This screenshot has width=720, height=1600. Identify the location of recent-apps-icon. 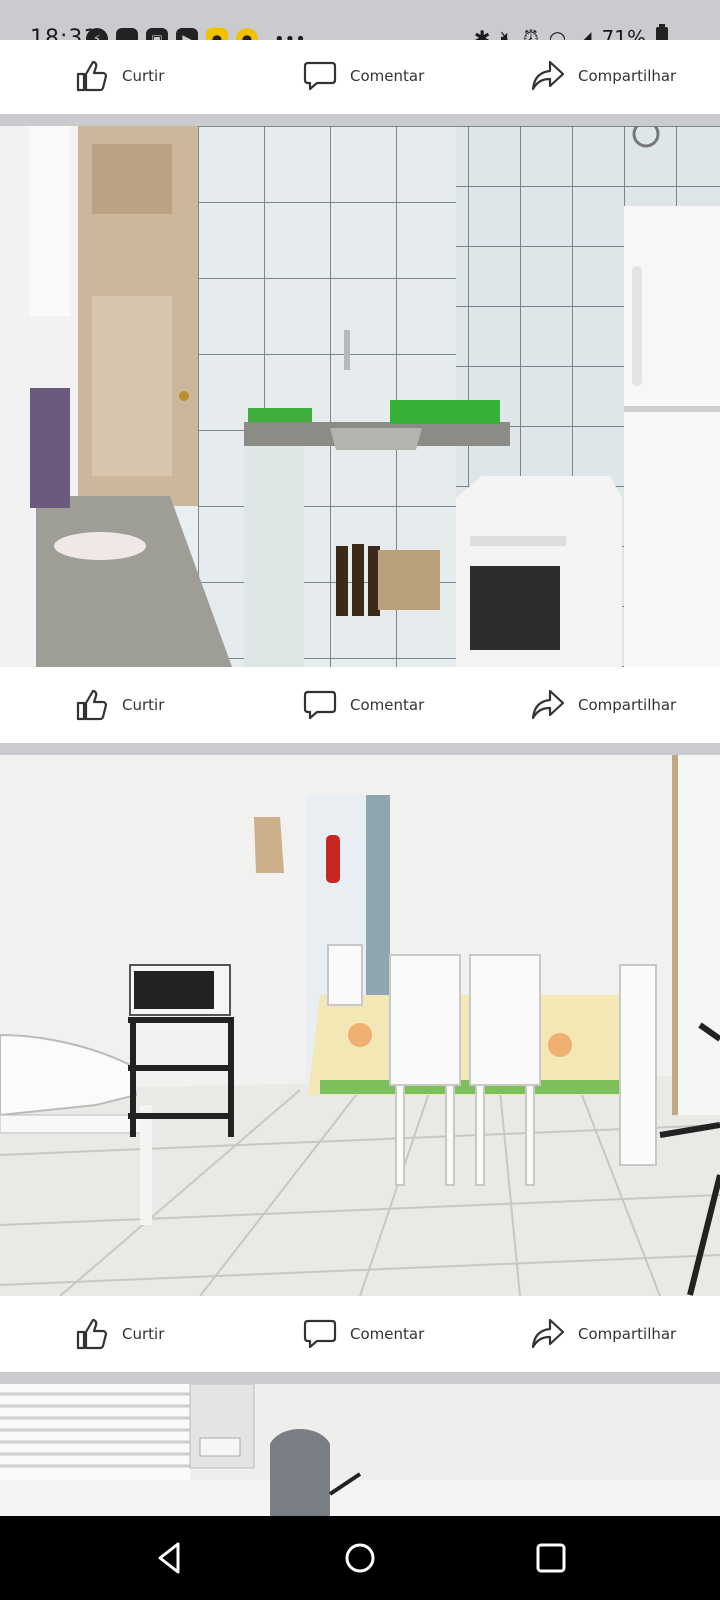
(550, 1558).